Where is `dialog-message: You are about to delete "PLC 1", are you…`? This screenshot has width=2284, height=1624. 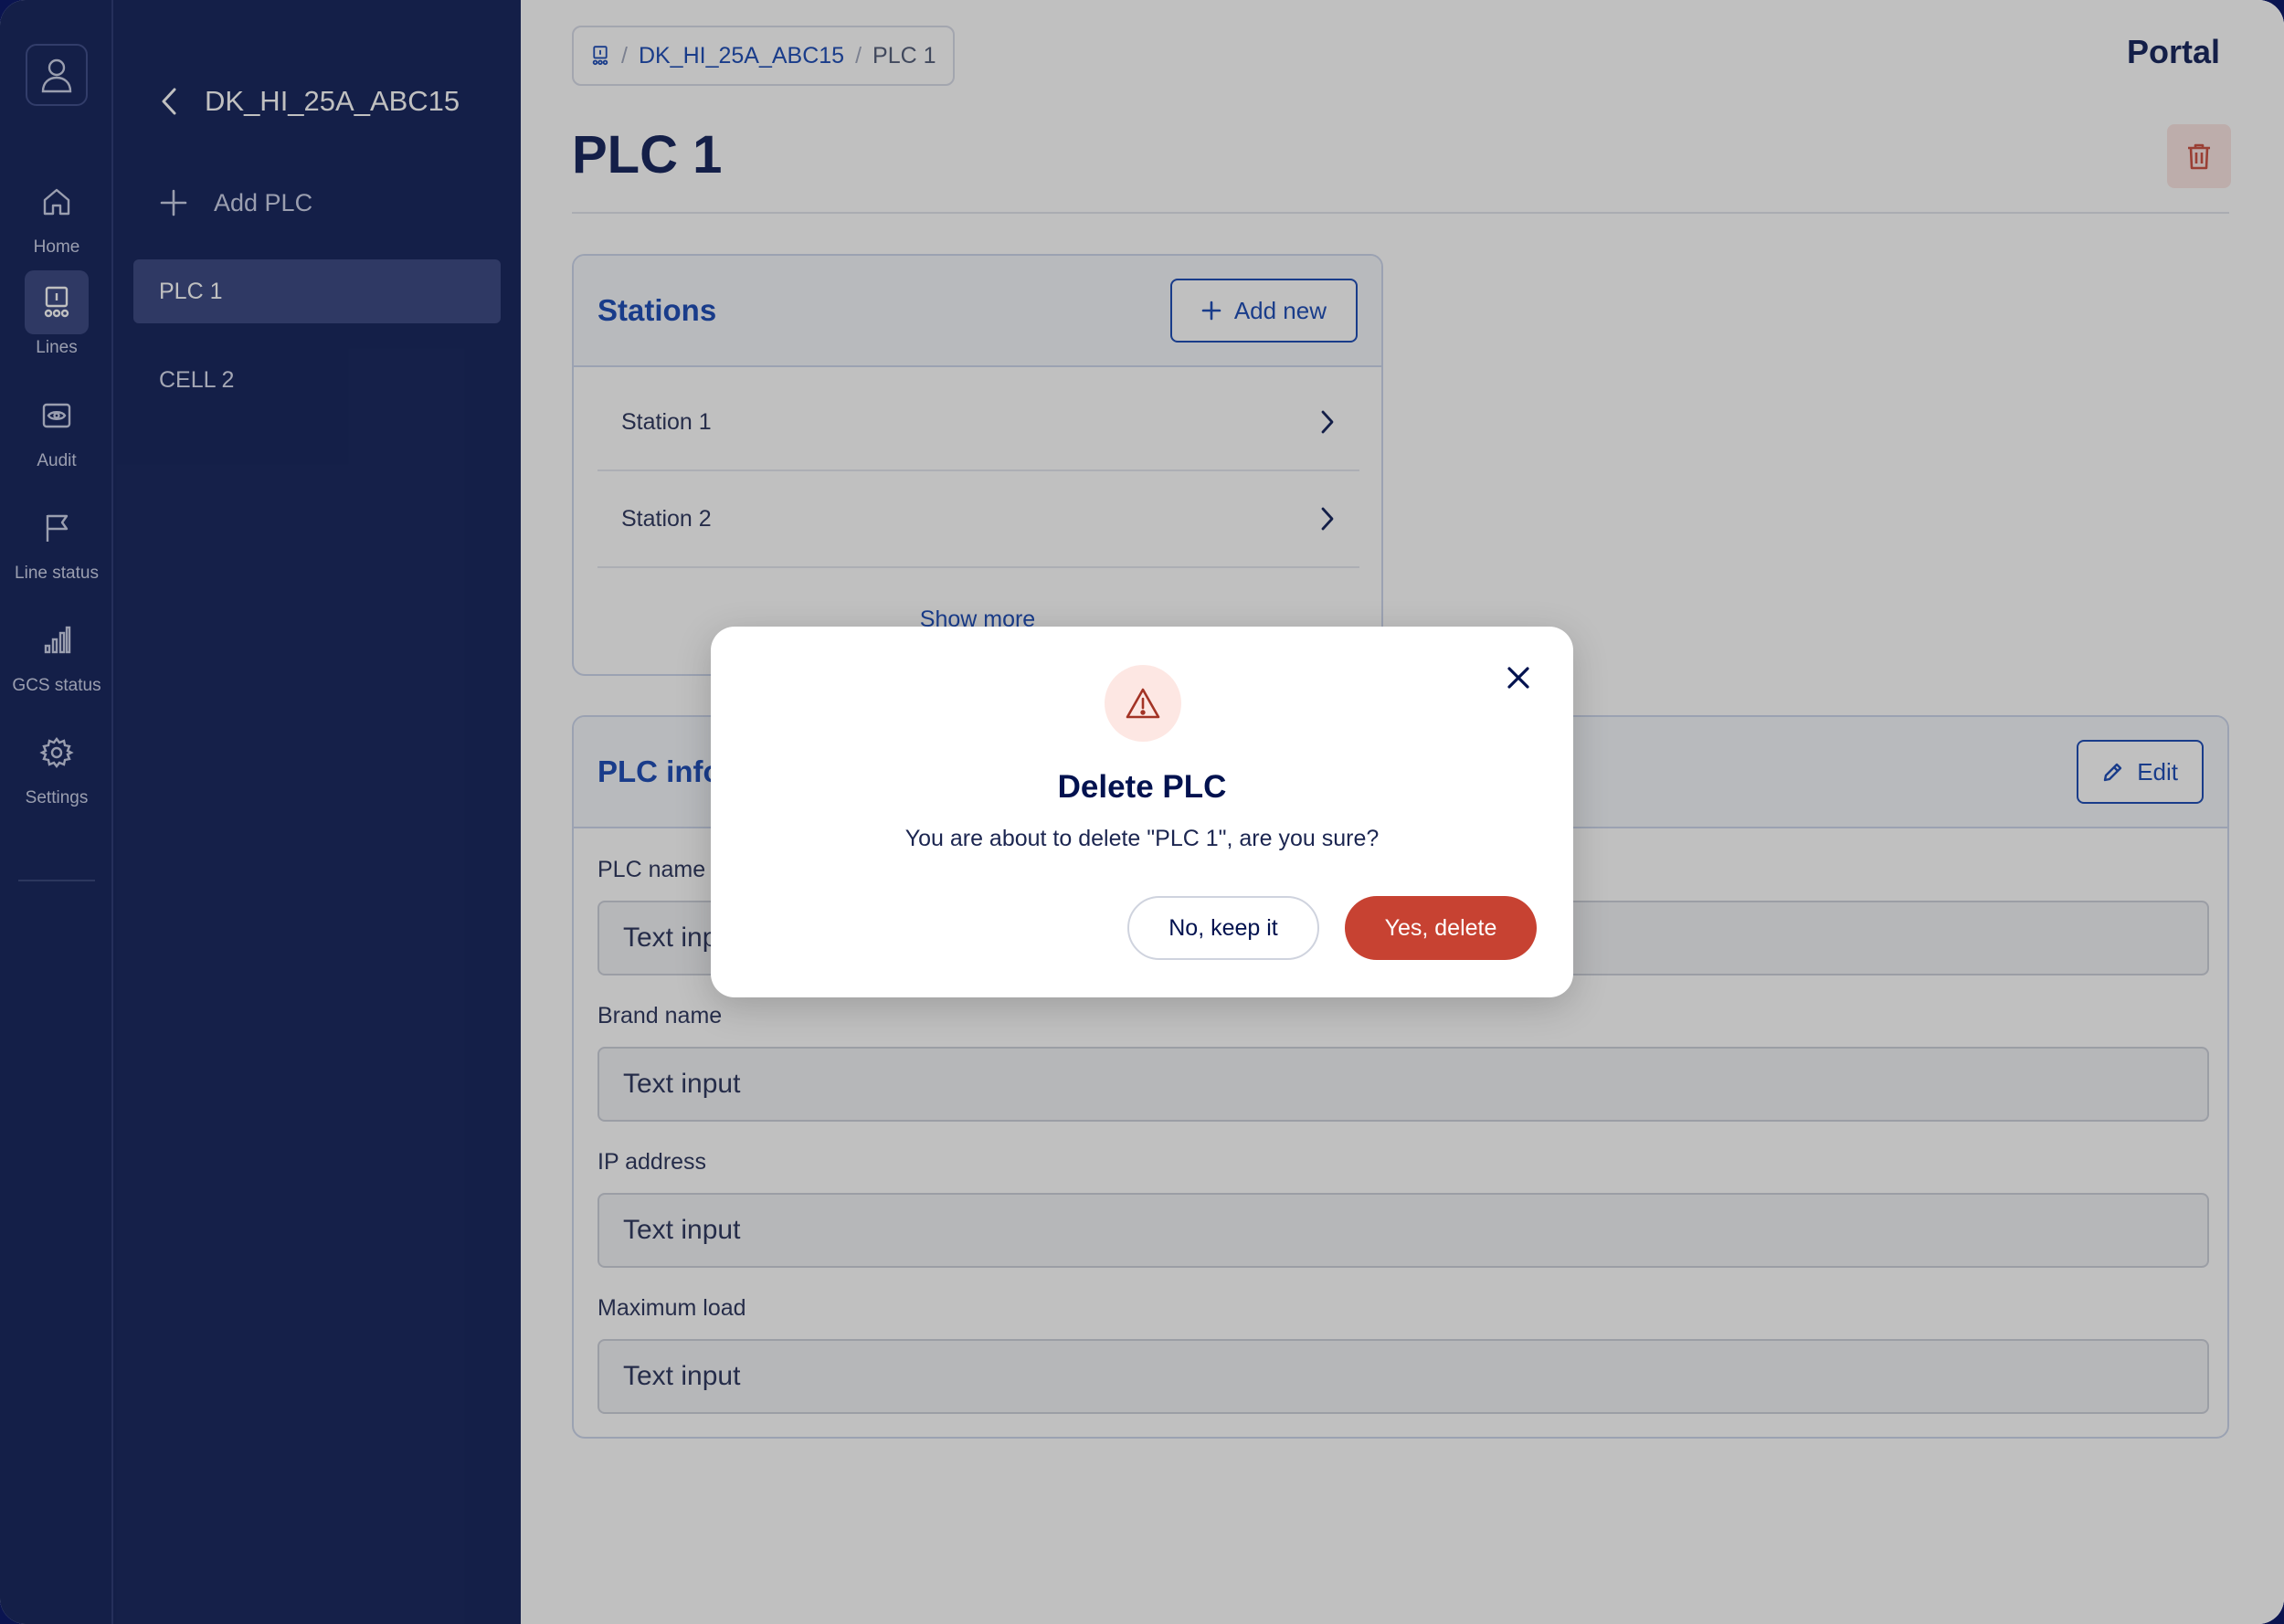 dialog-message: You are about to delete "PLC 1", are you… is located at coordinates (1142, 839).